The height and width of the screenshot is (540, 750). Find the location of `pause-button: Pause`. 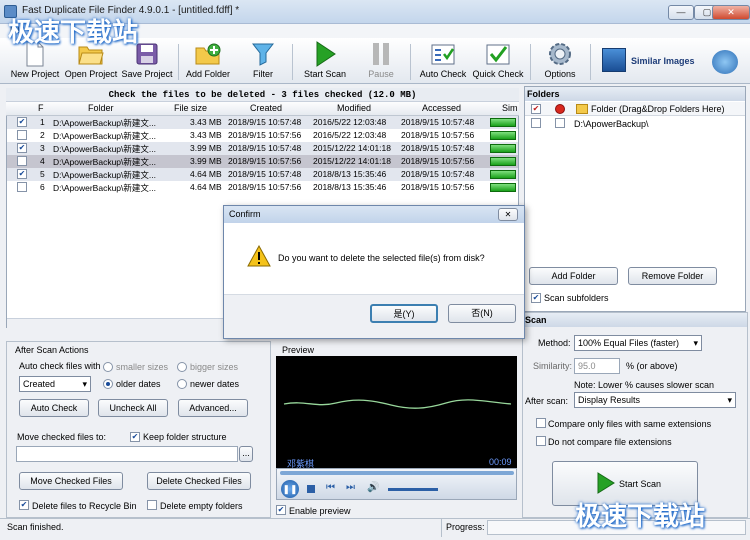

pause-button: Pause is located at coordinates (381, 61).